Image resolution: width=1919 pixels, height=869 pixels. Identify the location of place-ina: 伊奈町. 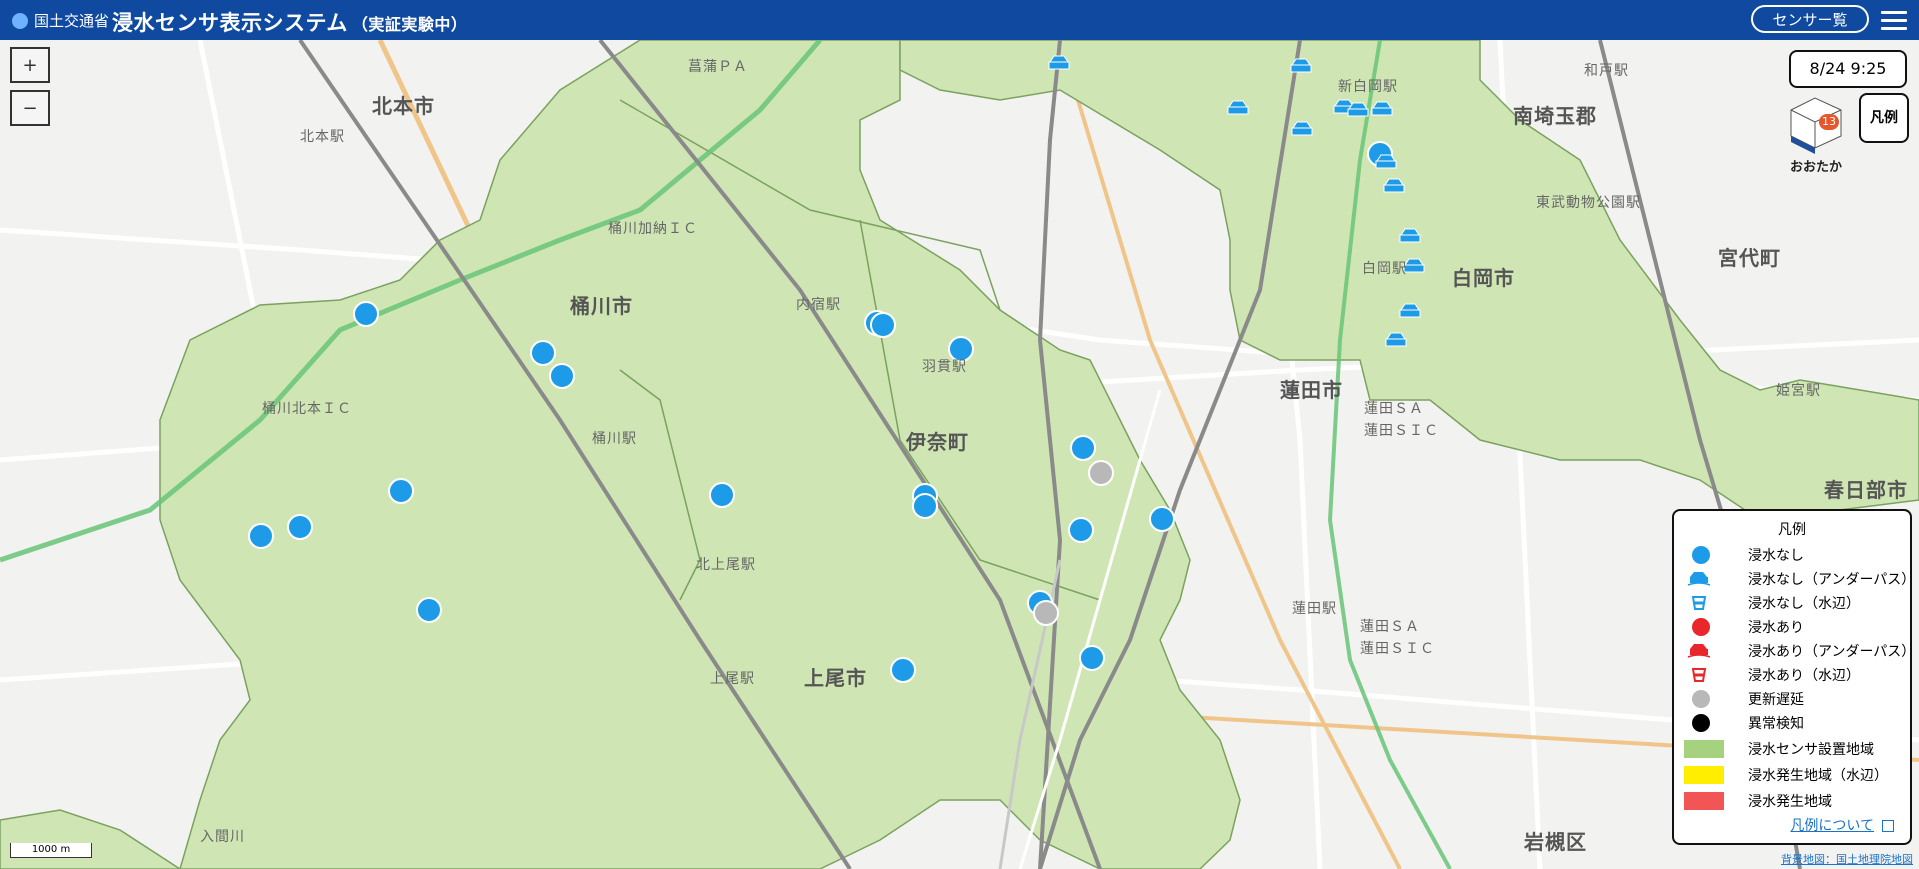
(937, 442).